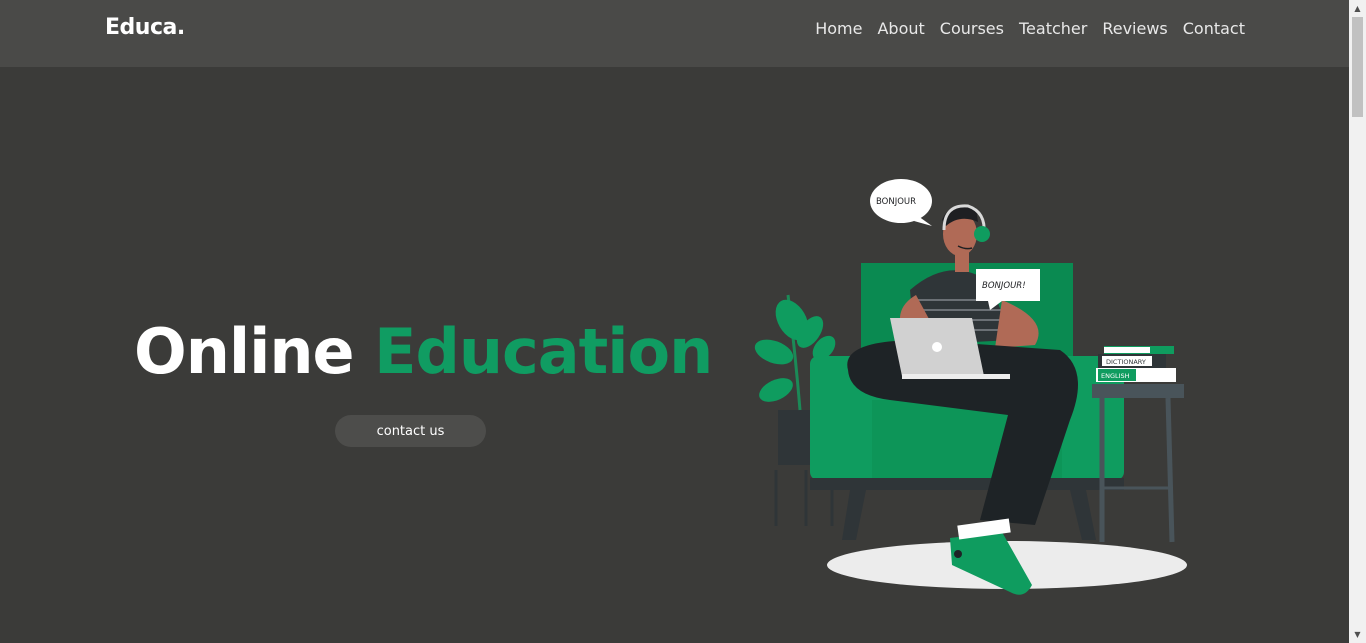 This screenshot has width=1366, height=643. Describe the element at coordinates (1357, 321) in the screenshot. I see `vertical-scrollbar: ▲ ▼` at that location.